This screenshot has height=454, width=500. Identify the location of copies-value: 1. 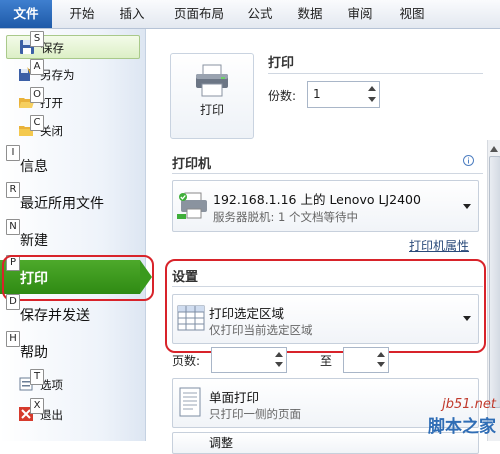
(317, 94).